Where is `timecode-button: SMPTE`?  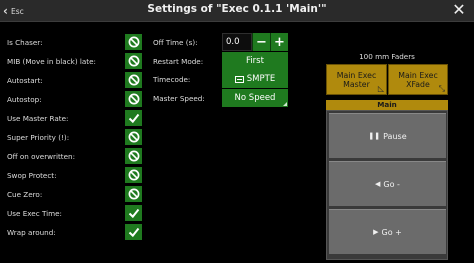
timecode-button: SMPTE is located at coordinates (255, 79).